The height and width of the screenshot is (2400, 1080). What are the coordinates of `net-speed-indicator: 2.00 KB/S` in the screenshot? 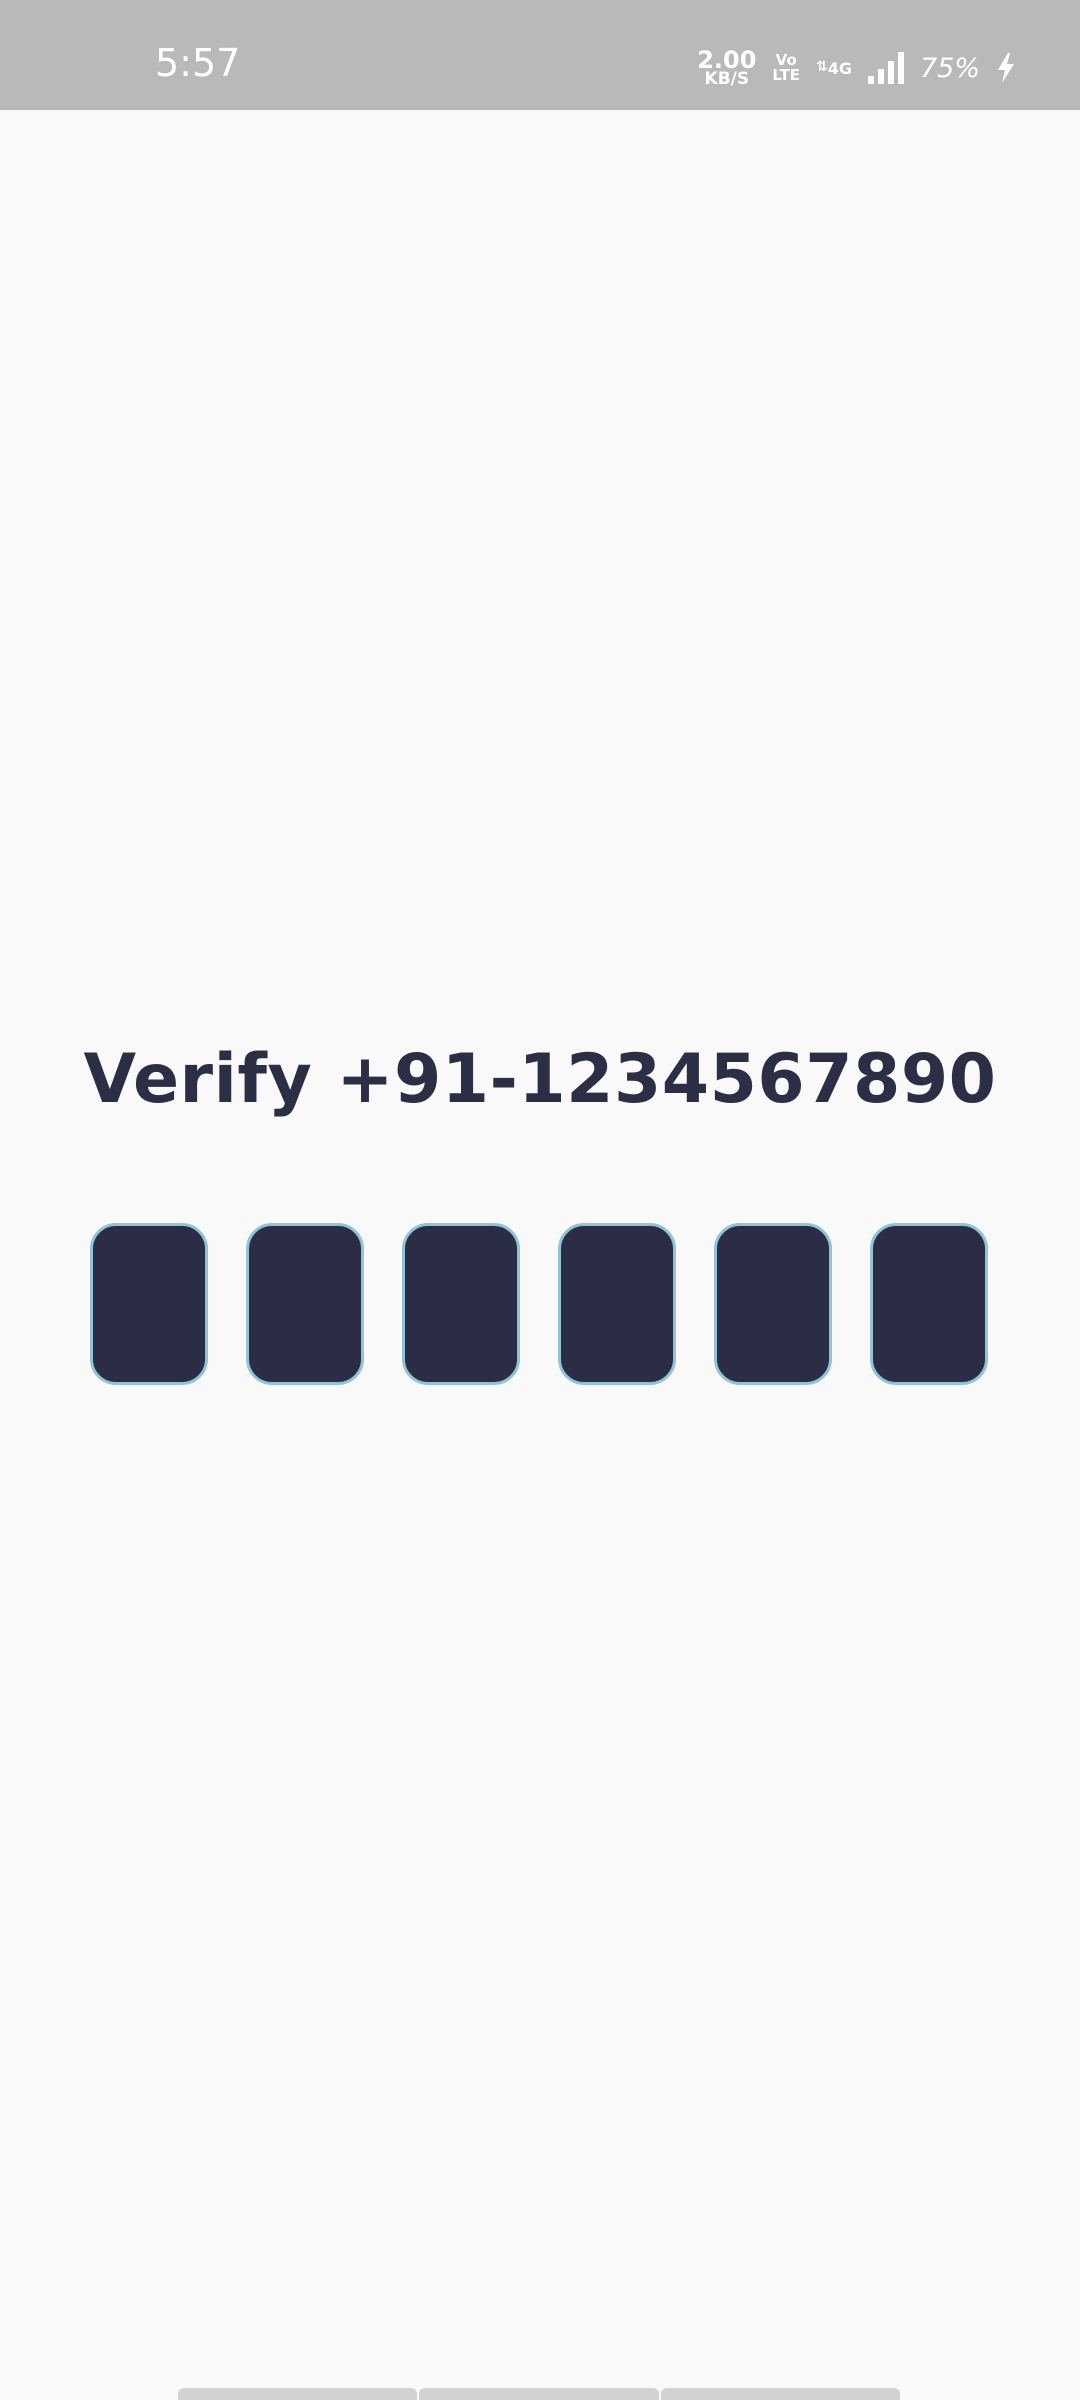 It's located at (727, 67).